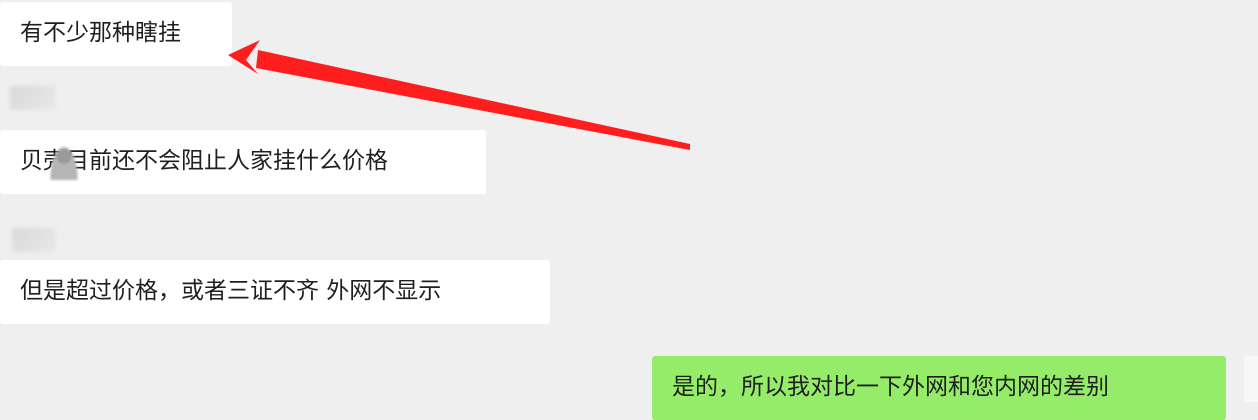  What do you see at coordinates (244, 57) in the screenshot?
I see `arrow-head` at bounding box center [244, 57].